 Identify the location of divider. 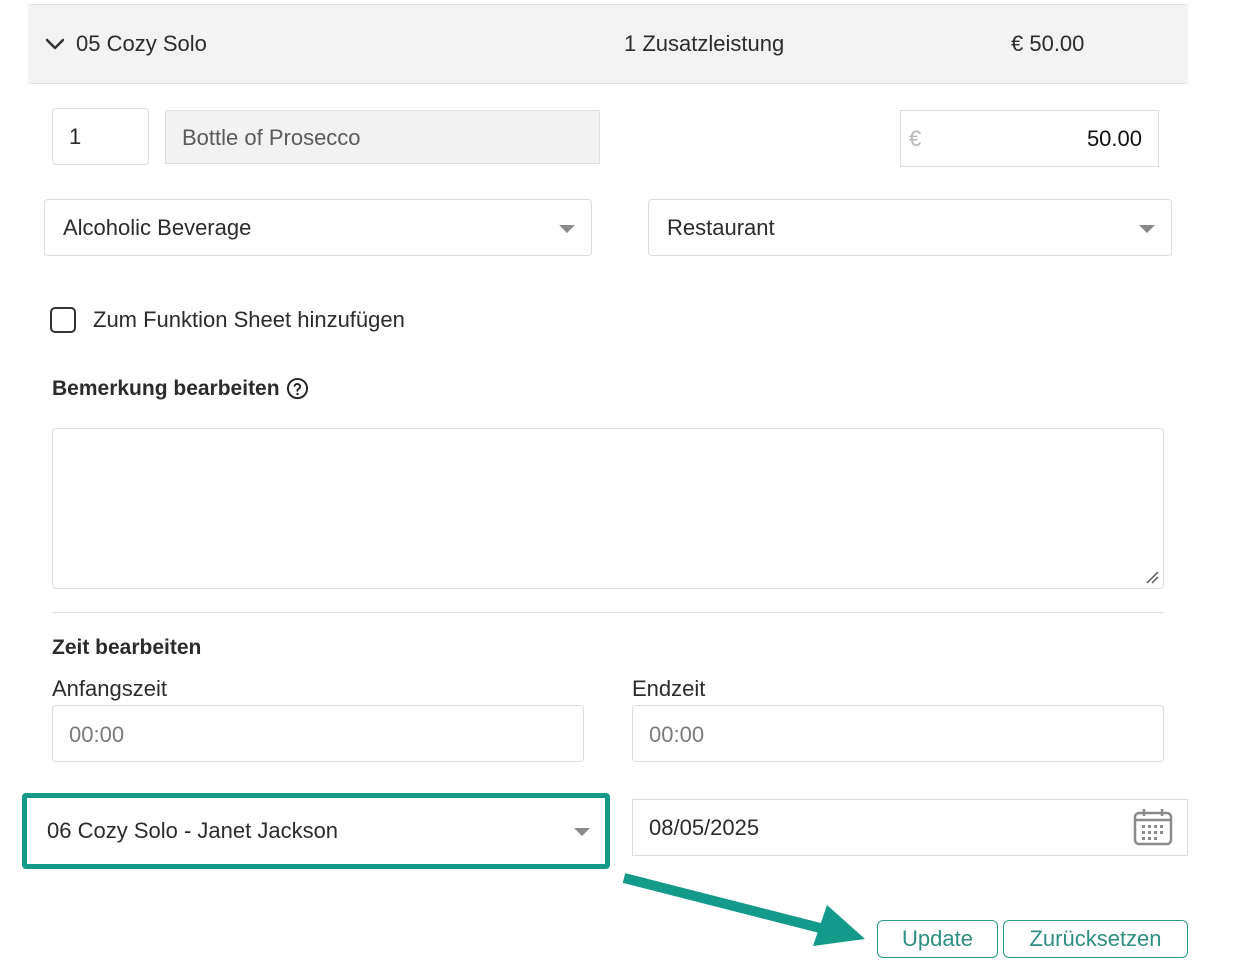
(608, 612).